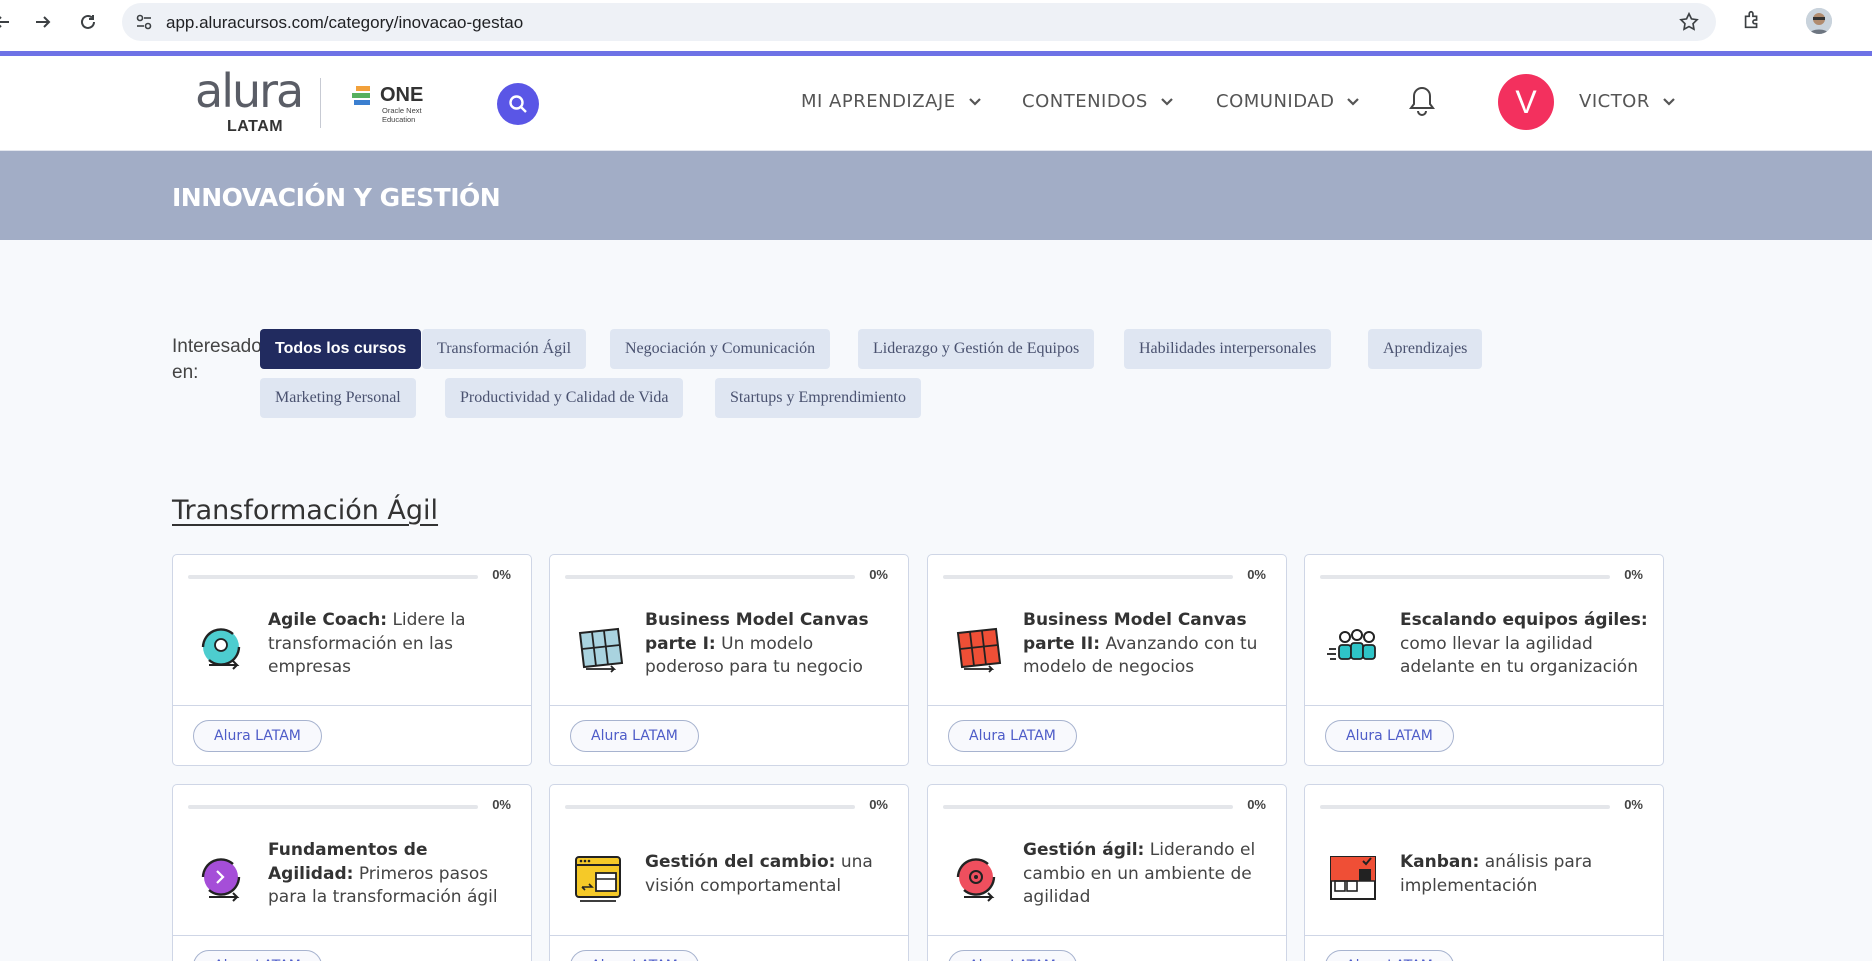 The height and width of the screenshot is (961, 1872). I want to click on course-title-bold: Gestión del cambio:, so click(740, 862).